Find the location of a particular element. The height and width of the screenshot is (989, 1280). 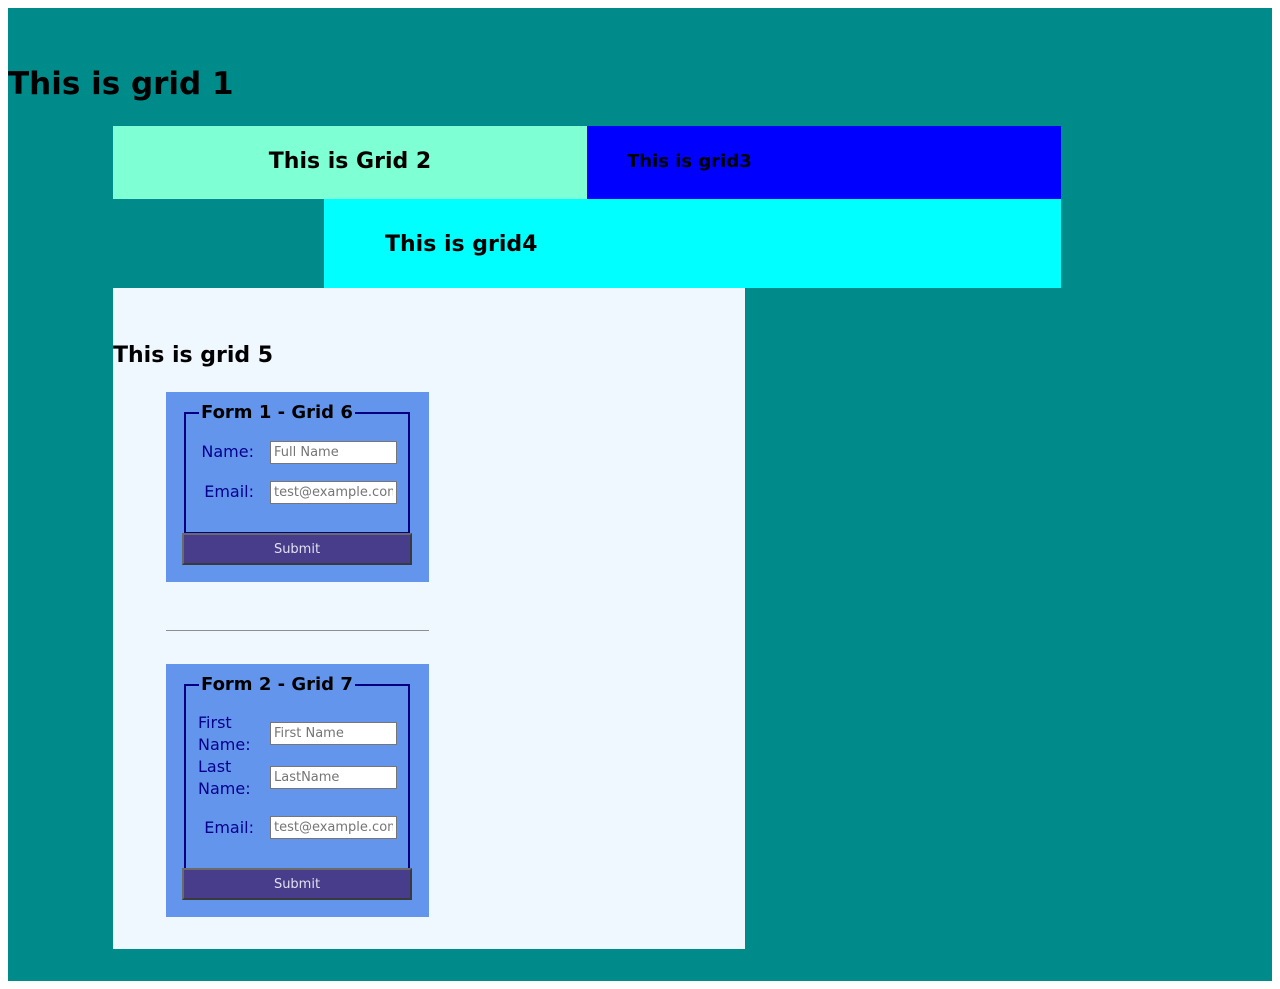

grid-1-title: This is grid 1 is located at coordinates (121, 84).